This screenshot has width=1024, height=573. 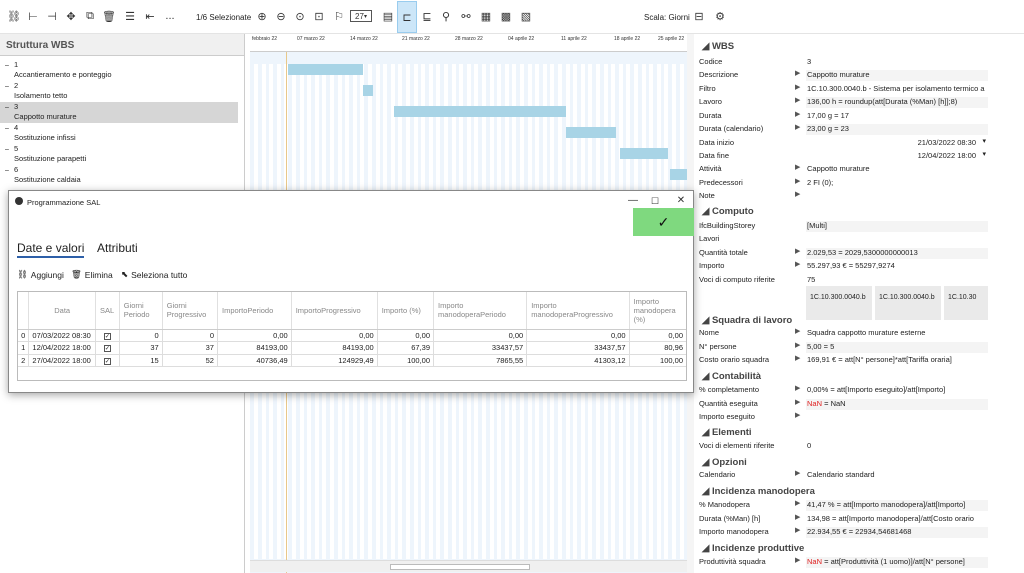 I want to click on cell-sal: ✓, so click(x=107, y=335).